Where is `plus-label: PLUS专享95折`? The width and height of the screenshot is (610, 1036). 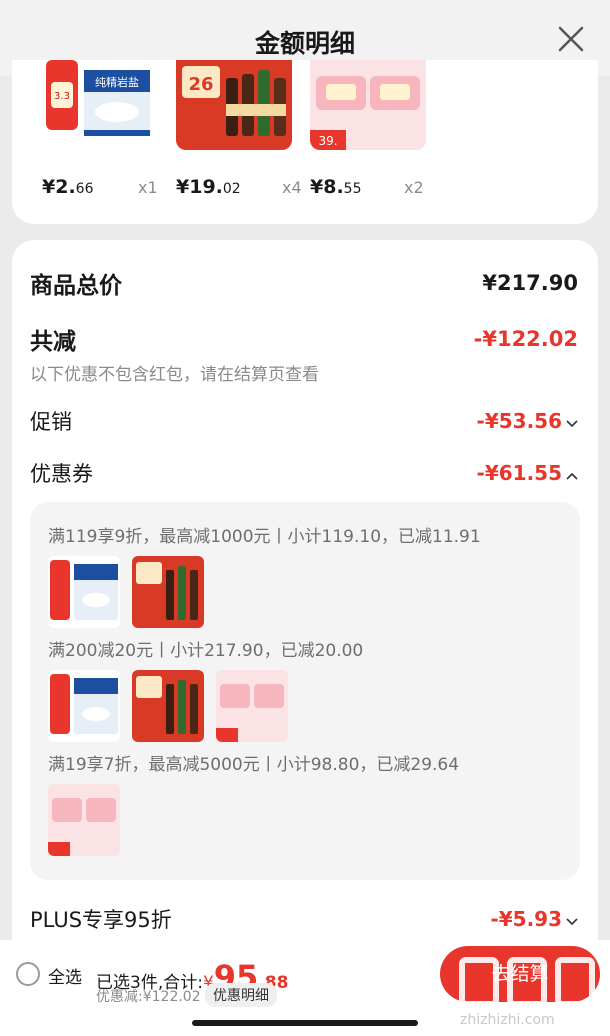 plus-label: PLUS专享95折 is located at coordinates (101, 920).